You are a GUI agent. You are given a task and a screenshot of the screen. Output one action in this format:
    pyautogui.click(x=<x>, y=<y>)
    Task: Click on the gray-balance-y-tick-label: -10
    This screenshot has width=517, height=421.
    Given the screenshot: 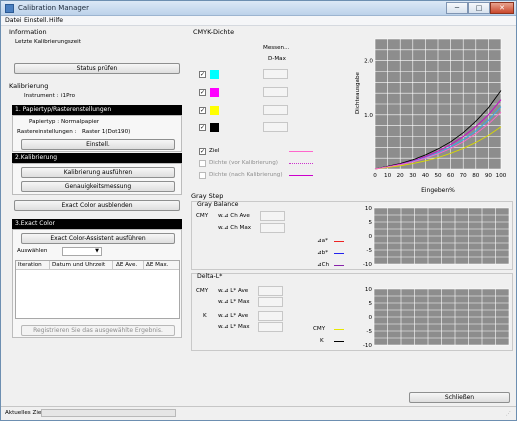 What is the action you would take?
    pyautogui.click(x=368, y=265)
    